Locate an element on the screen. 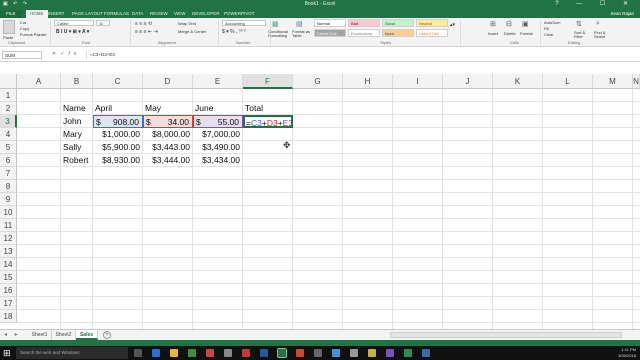 This screenshot has height=360, width=640. cell-may-john: $34.00 is located at coordinates (168, 121).